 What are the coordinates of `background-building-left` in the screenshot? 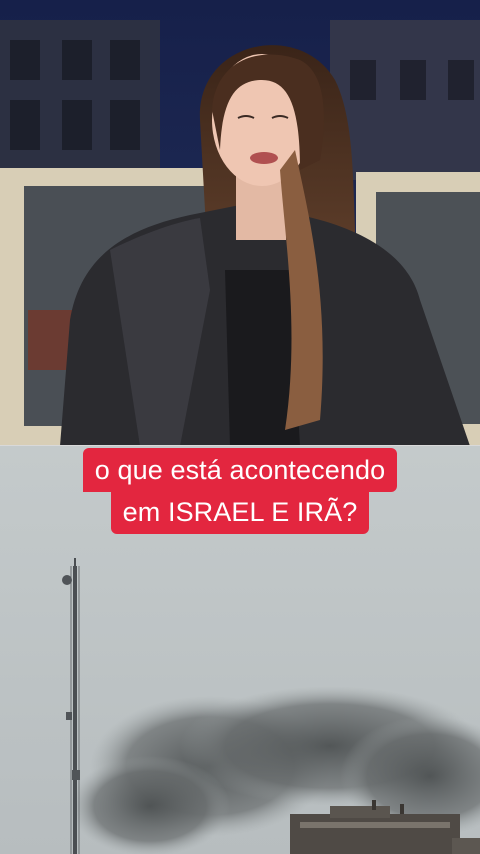 It's located at (80, 100).